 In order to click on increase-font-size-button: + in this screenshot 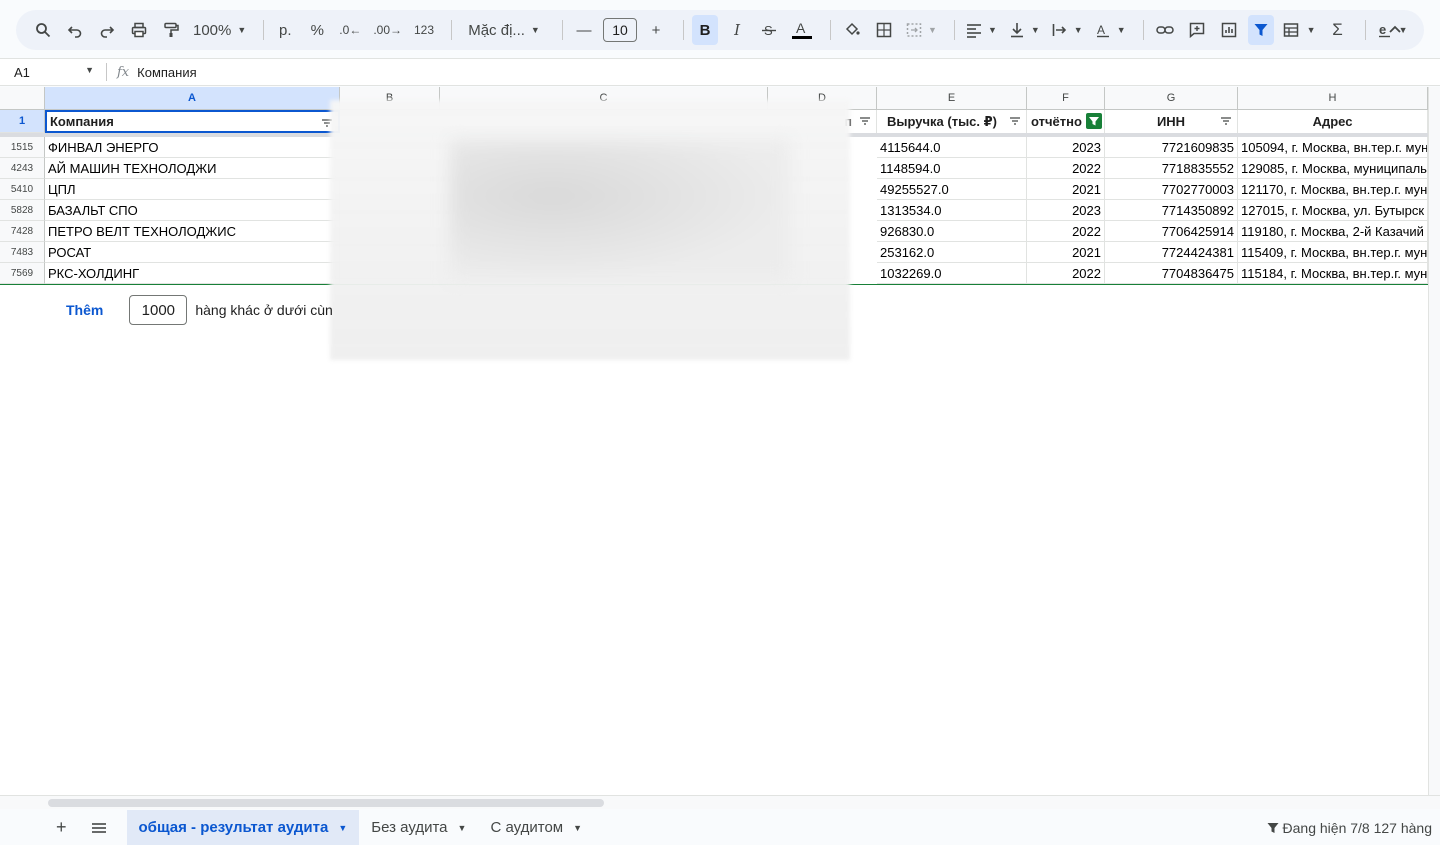, I will do `click(656, 30)`.